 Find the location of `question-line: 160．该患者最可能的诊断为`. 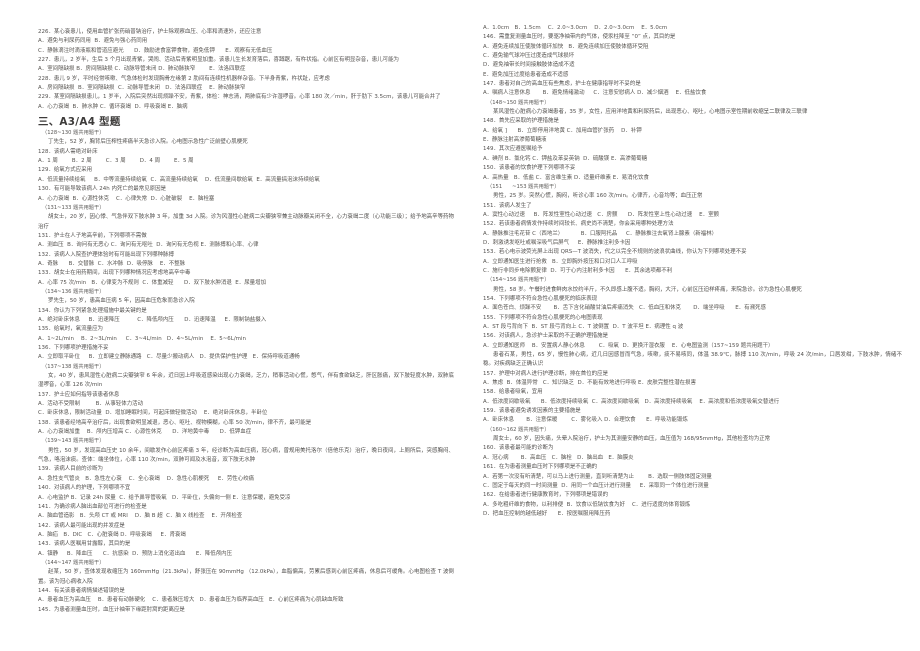

question-line: 160．该患者最可能的诊断为 is located at coordinates (518, 448).